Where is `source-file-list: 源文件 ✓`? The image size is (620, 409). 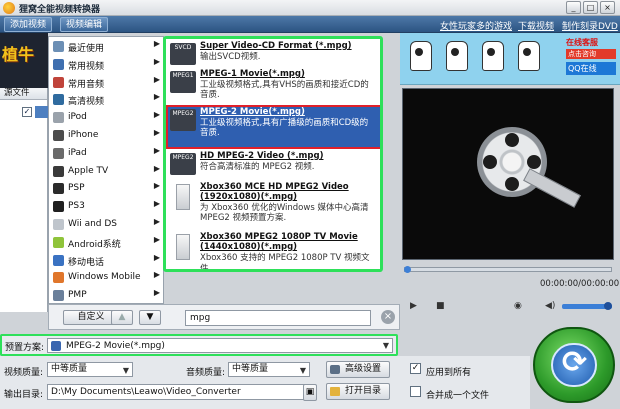
source-file-list: 源文件 ✓ is located at coordinates (24, 200).